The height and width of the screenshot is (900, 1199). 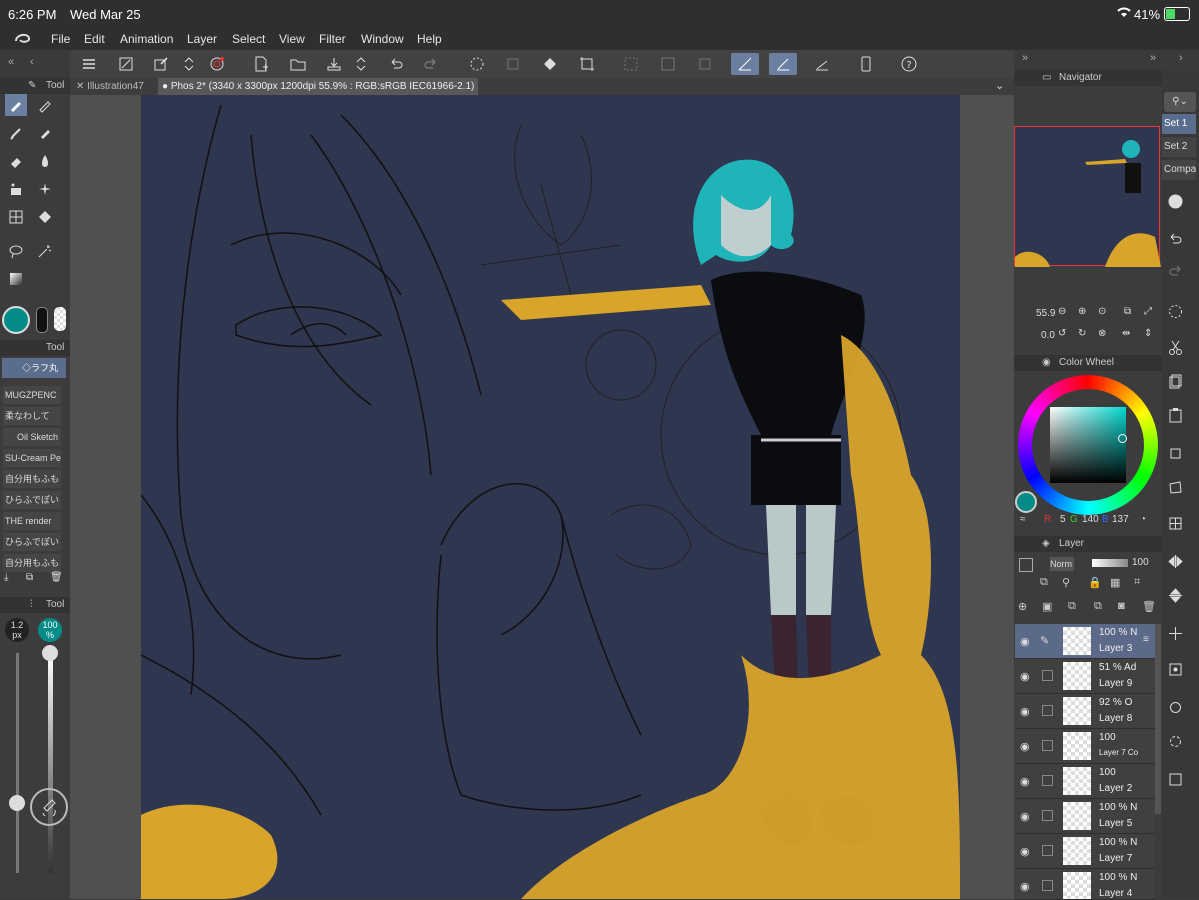 What do you see at coordinates (1175, 561) in the screenshot?
I see `flip-horizontal-icon` at bounding box center [1175, 561].